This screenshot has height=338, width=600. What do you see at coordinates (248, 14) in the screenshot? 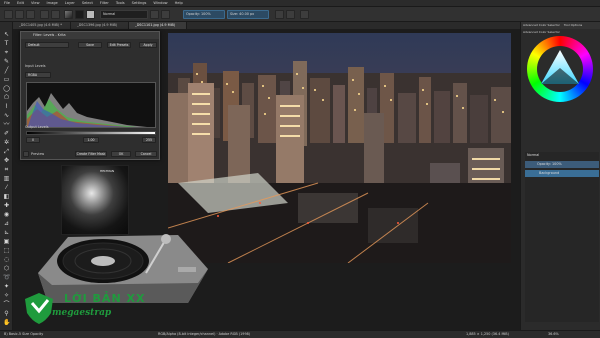
I see `size-slider: Size: 40.00 px` at bounding box center [248, 14].